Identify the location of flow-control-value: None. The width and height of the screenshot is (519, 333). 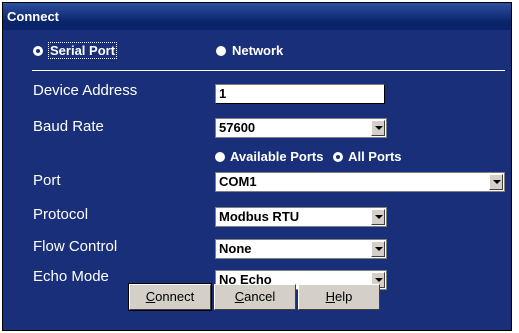
(235, 248).